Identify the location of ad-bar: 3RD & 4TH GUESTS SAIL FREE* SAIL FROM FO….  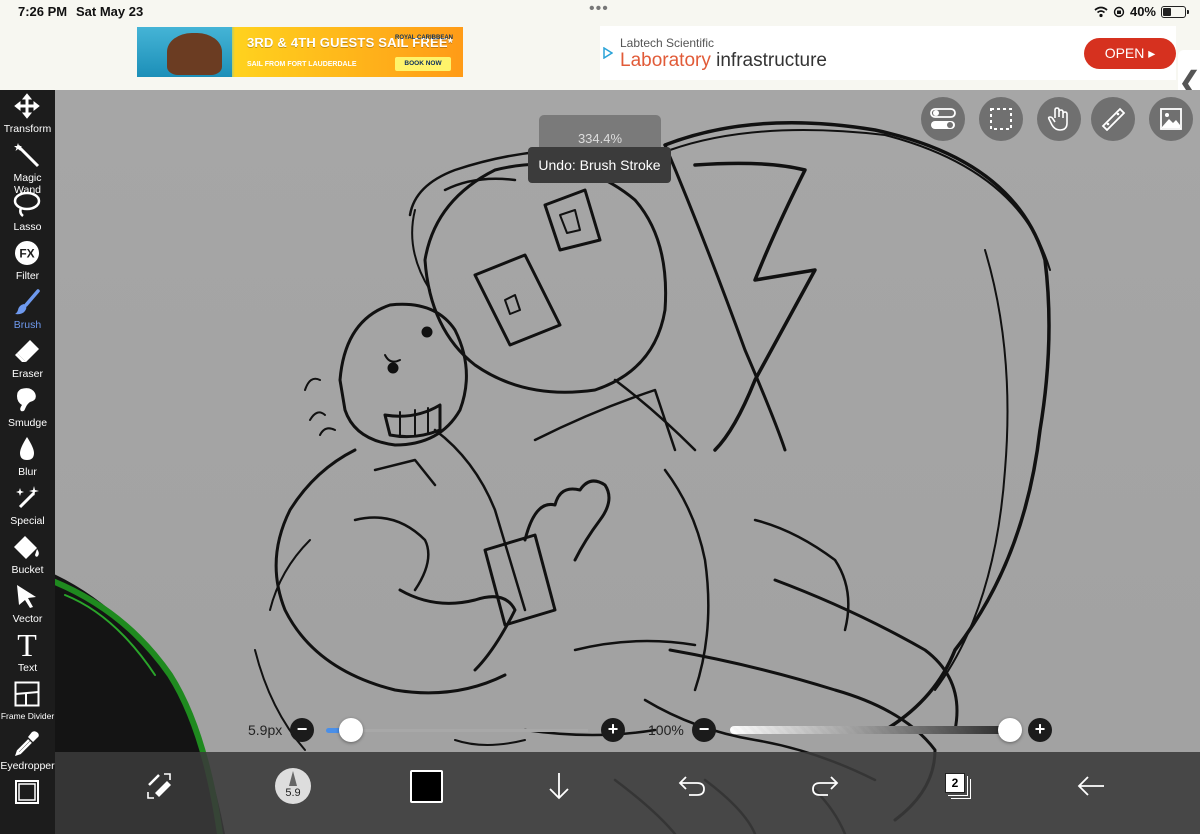
(600, 71).